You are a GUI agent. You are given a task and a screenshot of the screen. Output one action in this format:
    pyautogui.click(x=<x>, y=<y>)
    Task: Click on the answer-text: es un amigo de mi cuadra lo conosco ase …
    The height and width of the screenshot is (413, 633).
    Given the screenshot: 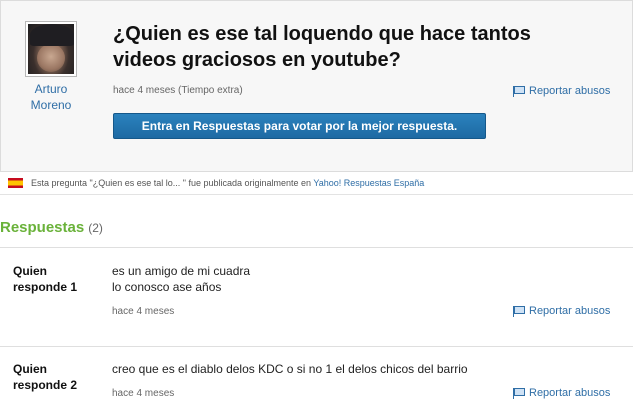 What is the action you would take?
    pyautogui.click(x=362, y=279)
    